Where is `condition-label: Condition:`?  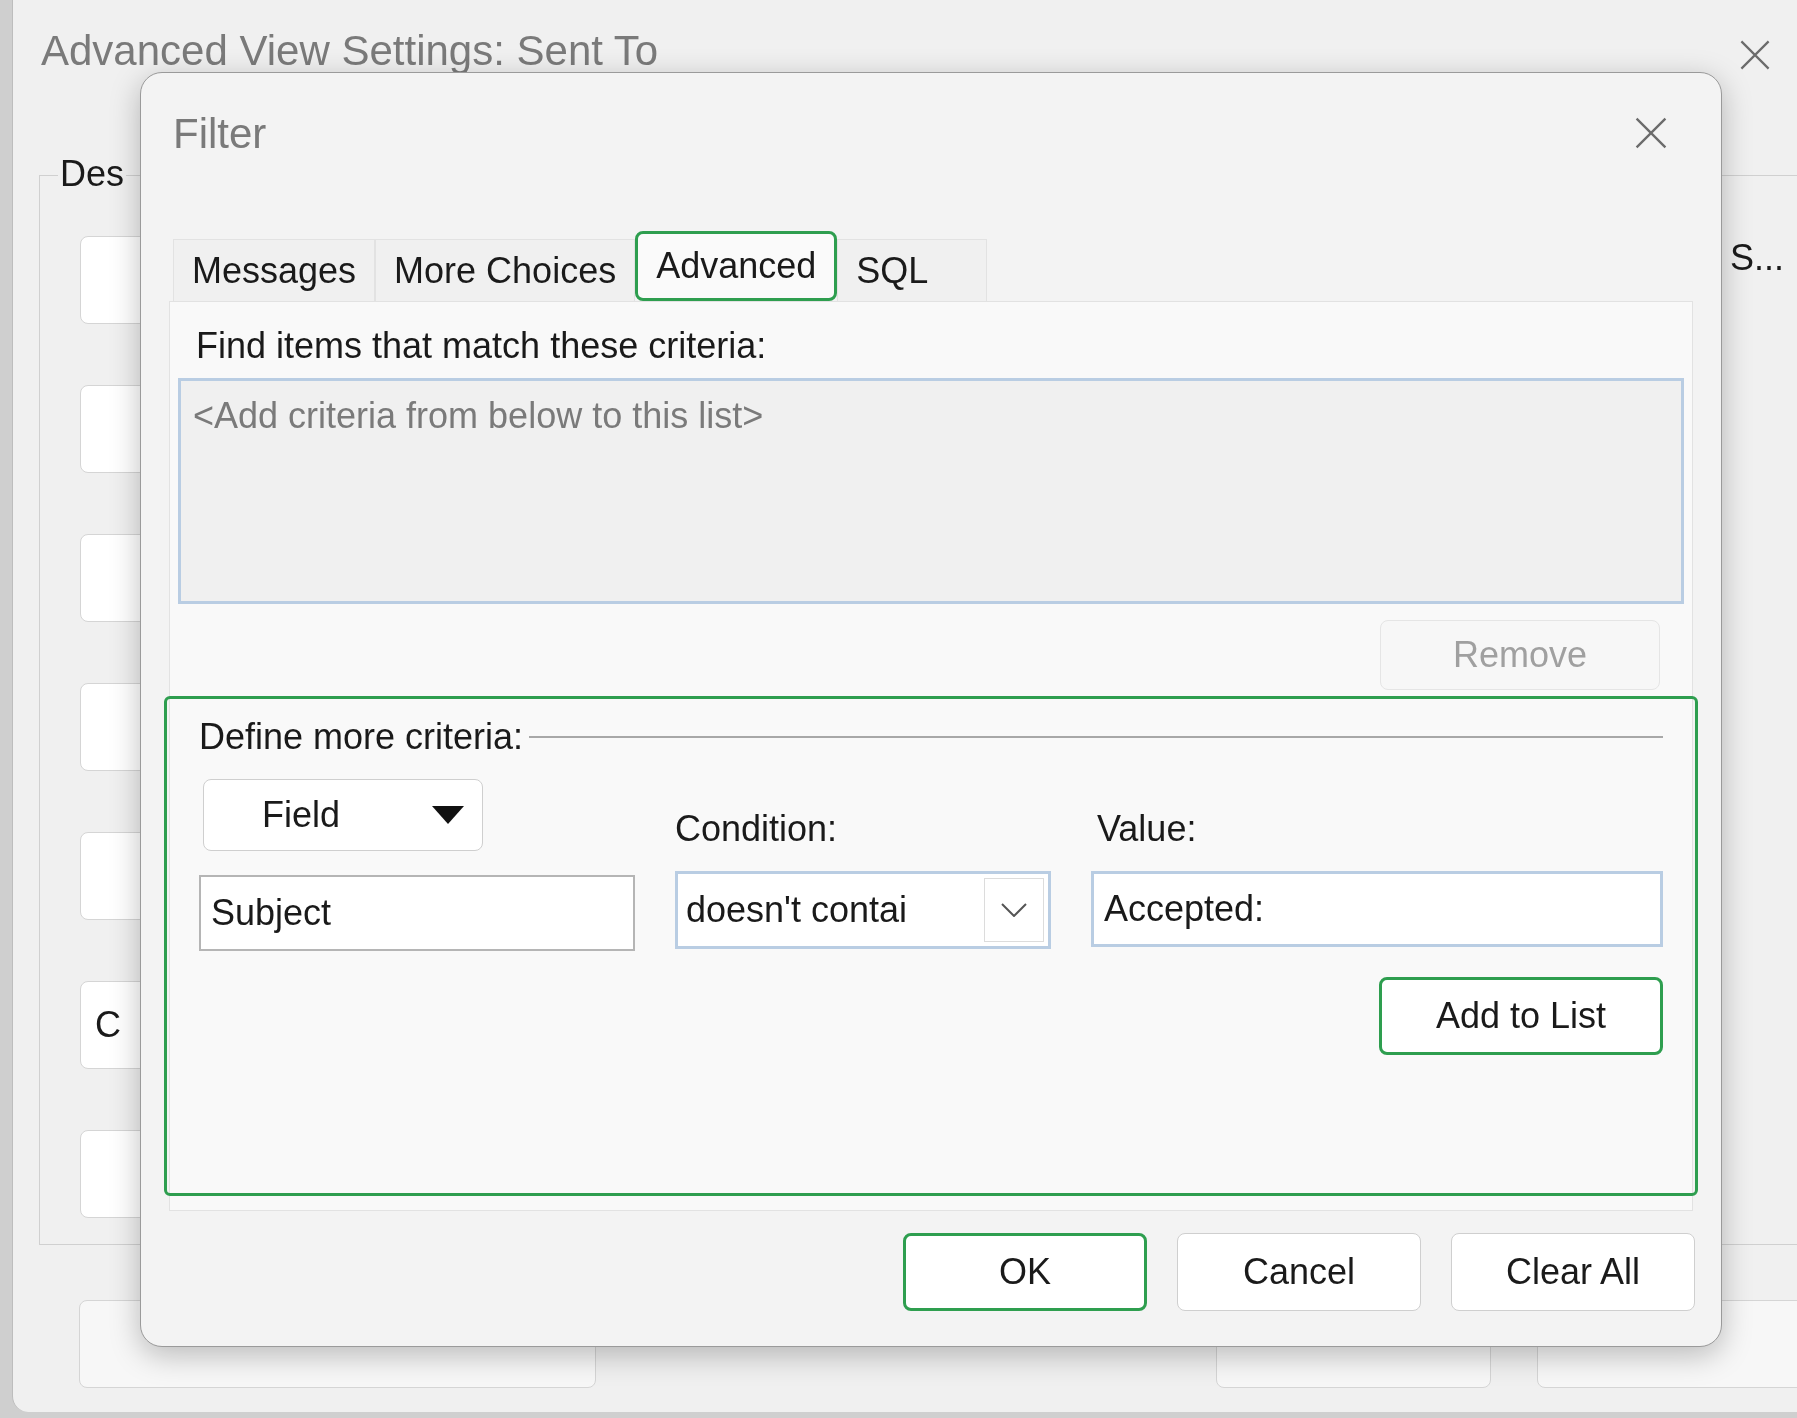
condition-label: Condition: is located at coordinates (757, 829).